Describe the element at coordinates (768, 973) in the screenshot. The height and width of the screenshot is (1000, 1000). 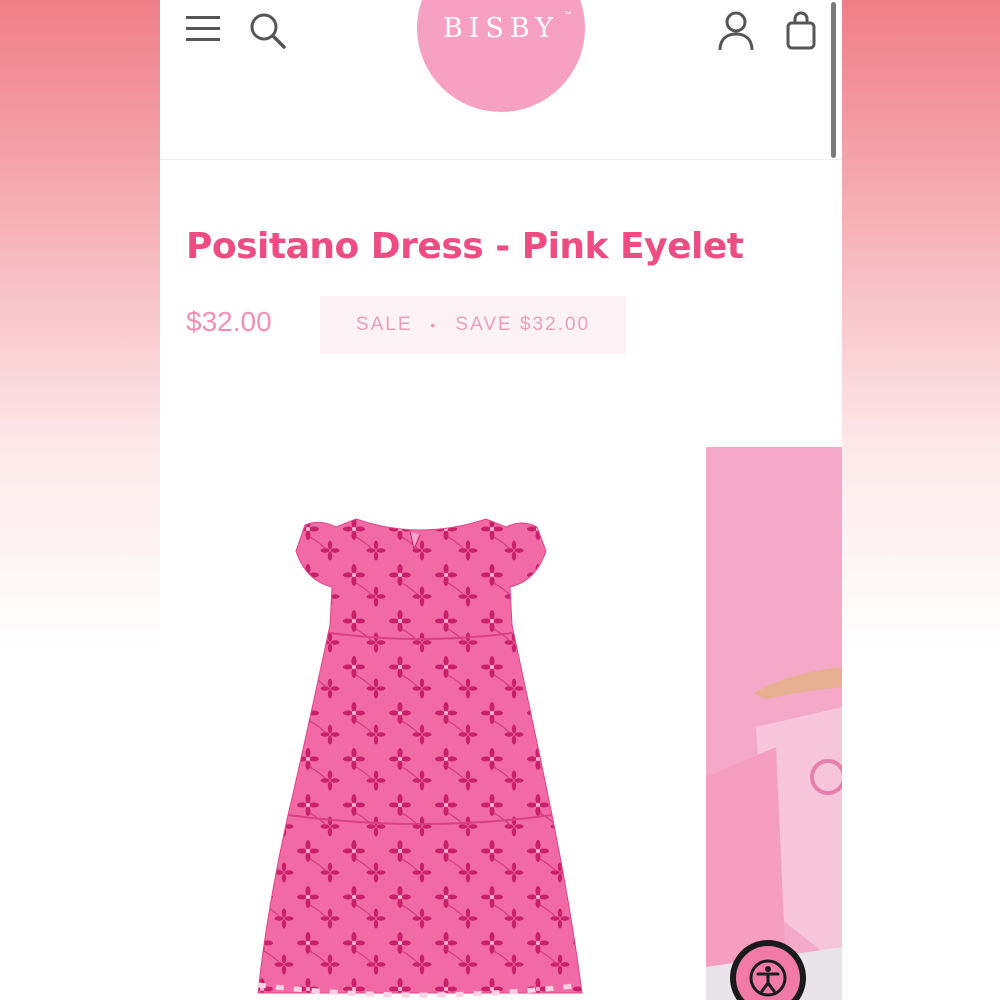
I see `accessibility-icon` at that location.